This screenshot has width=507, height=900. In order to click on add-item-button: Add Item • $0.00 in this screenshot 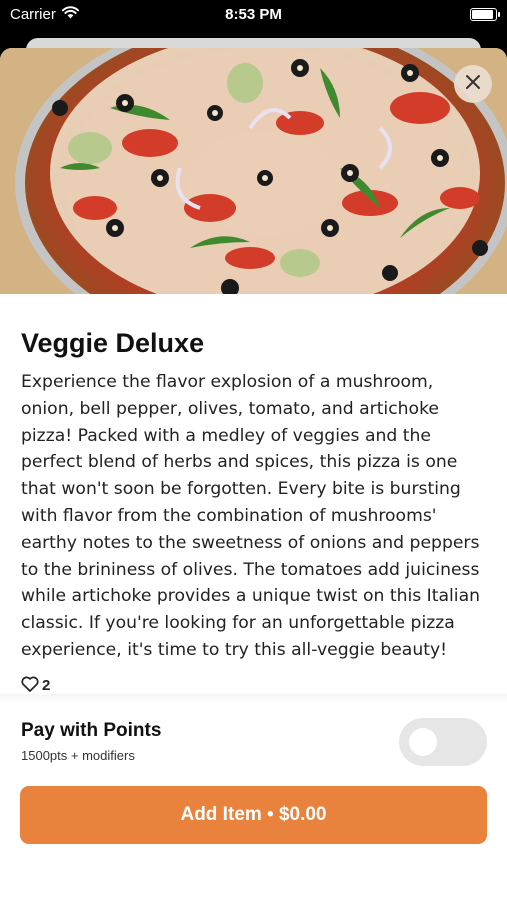, I will do `click(253, 815)`.